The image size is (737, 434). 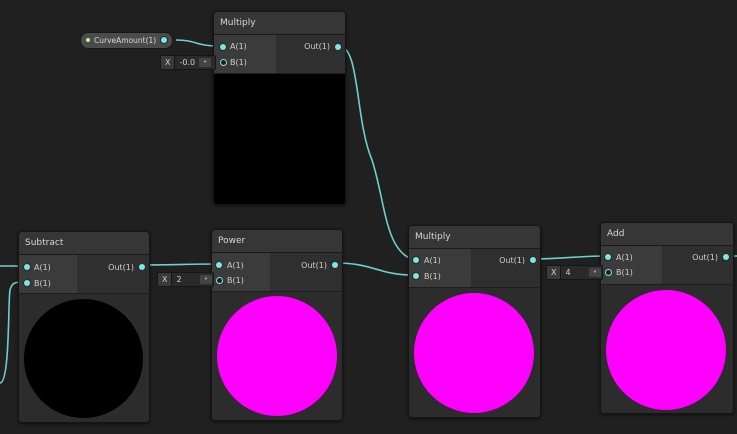 I want to click on property-label: CurveAmount(1), so click(x=125, y=40).